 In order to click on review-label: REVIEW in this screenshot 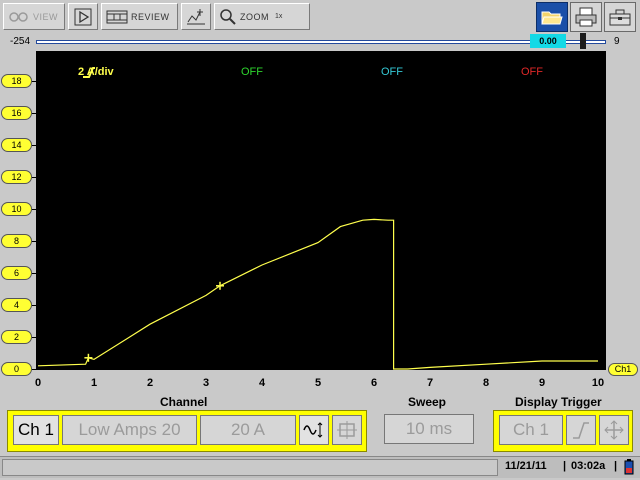, I will do `click(150, 16)`.